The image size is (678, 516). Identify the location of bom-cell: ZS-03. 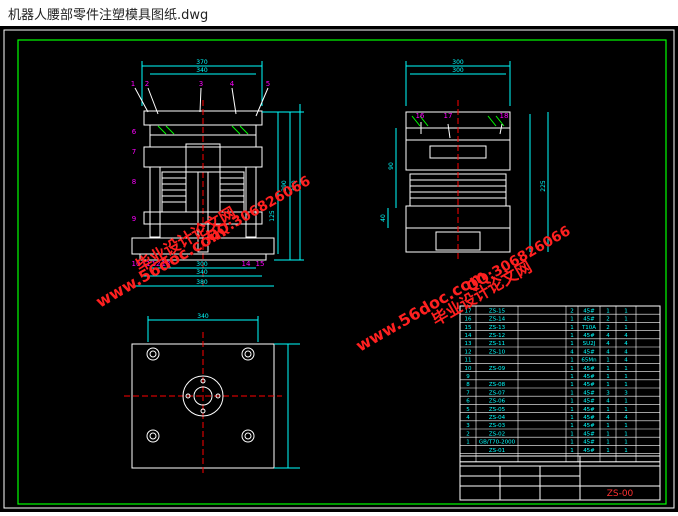
(497, 426).